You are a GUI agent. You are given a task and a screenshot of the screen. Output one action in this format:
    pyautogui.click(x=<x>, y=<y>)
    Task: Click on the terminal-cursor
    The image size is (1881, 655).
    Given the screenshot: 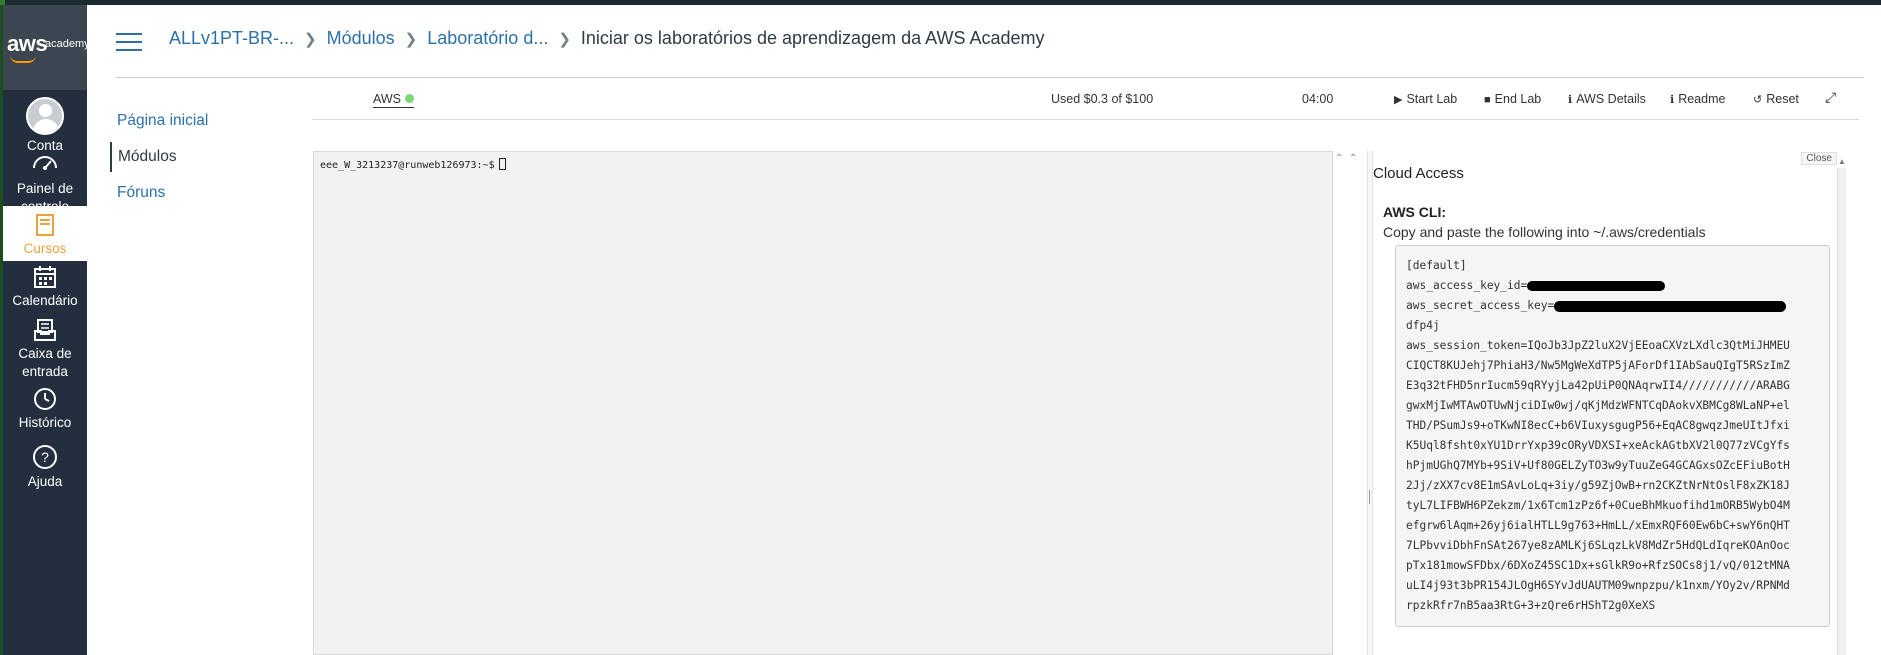 What is the action you would take?
    pyautogui.click(x=502, y=164)
    